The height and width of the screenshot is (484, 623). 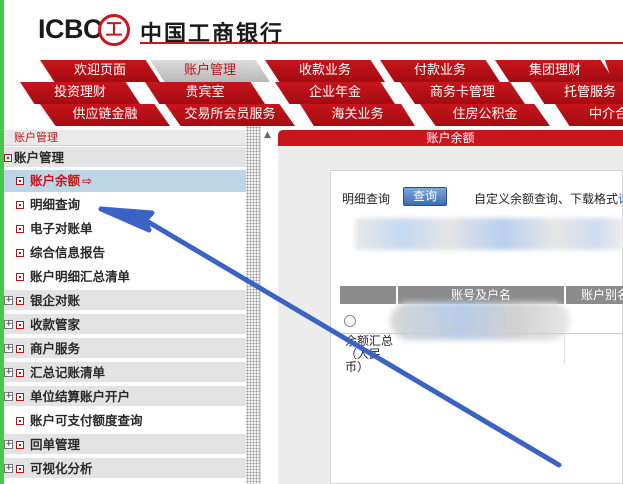 What do you see at coordinates (80, 93) in the screenshot?
I see `nav-investment: 投资理财` at bounding box center [80, 93].